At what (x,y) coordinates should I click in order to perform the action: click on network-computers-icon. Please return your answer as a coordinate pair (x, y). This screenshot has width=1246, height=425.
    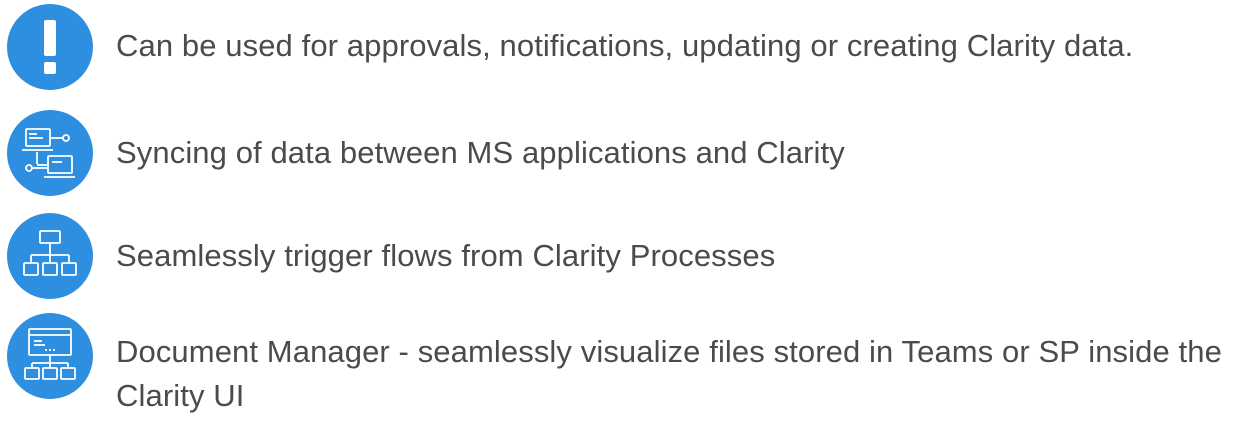
    Looking at the image, I should click on (50, 153).